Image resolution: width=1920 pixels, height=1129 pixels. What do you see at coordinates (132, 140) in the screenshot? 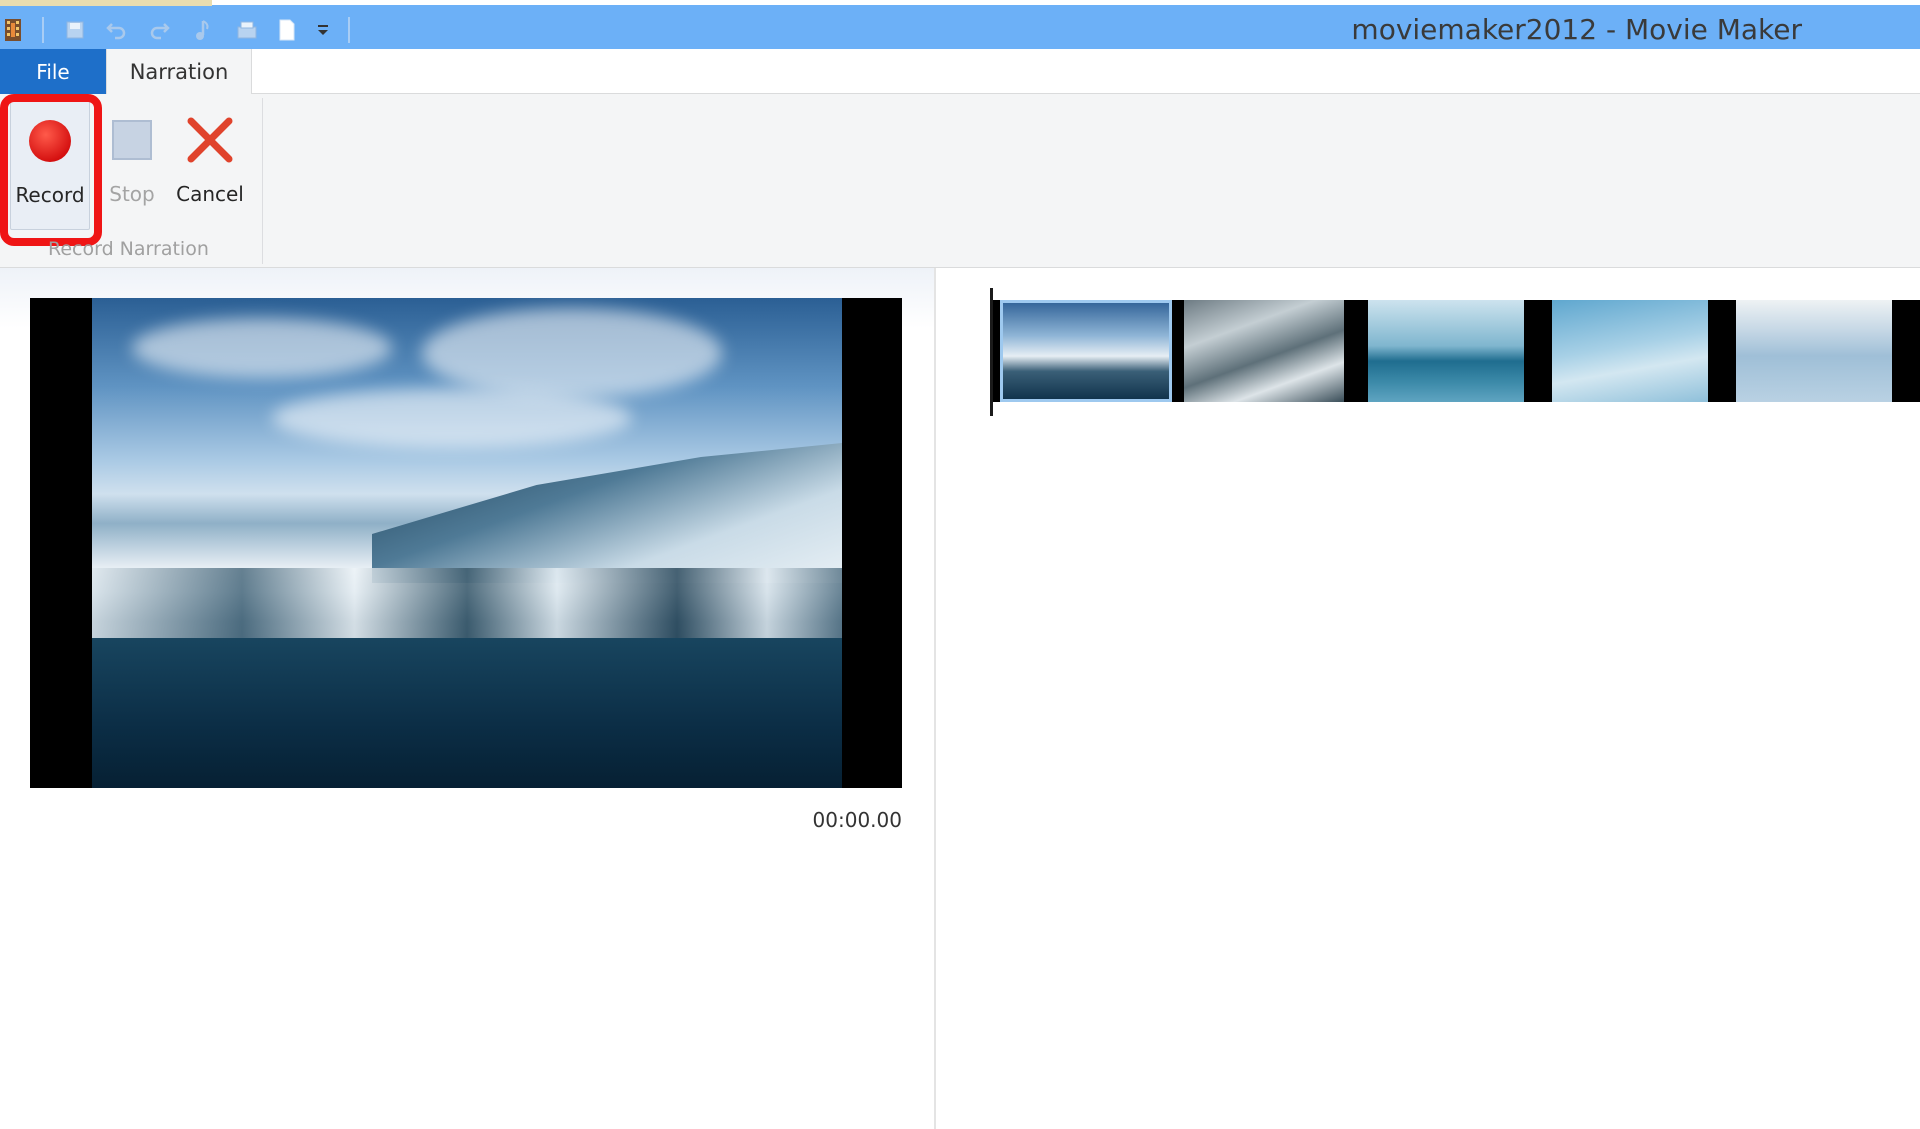
I see `stop-icon` at bounding box center [132, 140].